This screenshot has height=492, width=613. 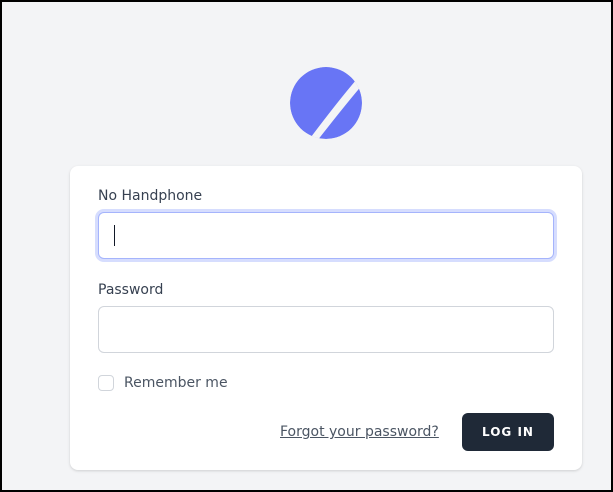 I want to click on forgot-password-link: Forgot your password?, so click(x=359, y=432).